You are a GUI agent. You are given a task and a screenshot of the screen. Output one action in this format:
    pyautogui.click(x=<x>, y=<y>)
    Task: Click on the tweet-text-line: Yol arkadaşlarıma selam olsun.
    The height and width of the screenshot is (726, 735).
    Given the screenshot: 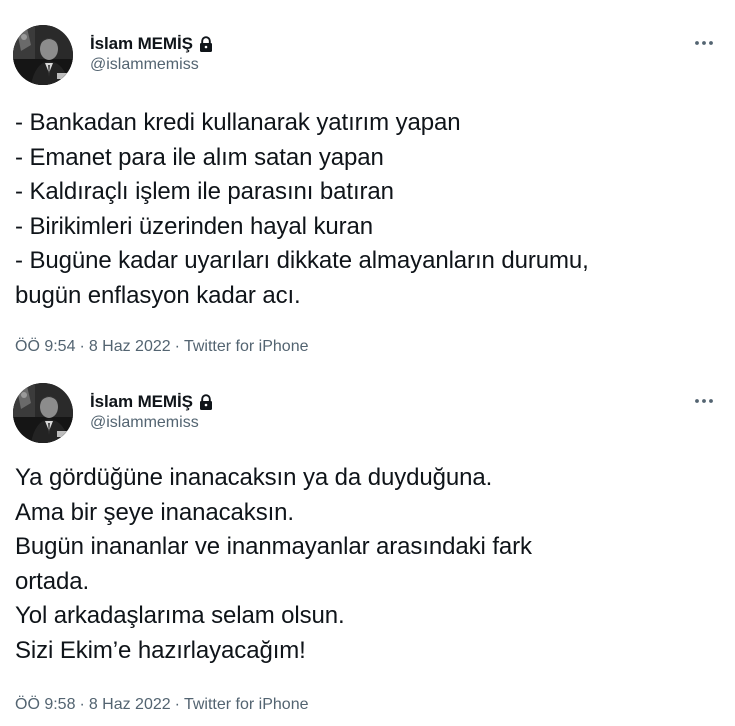 What is the action you would take?
    pyautogui.click(x=180, y=615)
    